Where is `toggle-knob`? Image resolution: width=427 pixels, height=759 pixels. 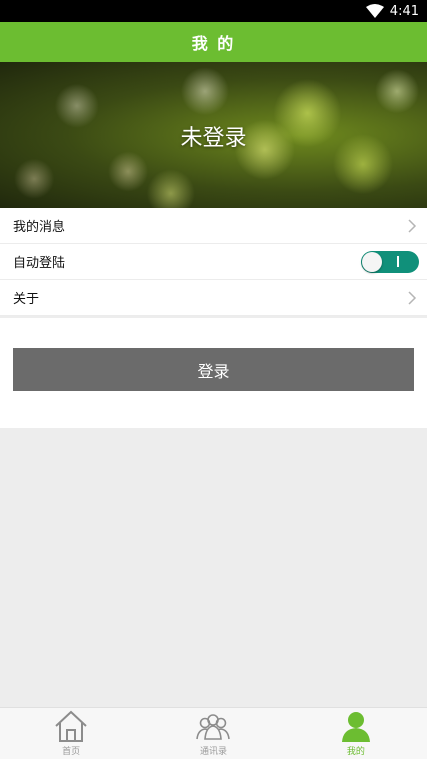
toggle-knob is located at coordinates (372, 261).